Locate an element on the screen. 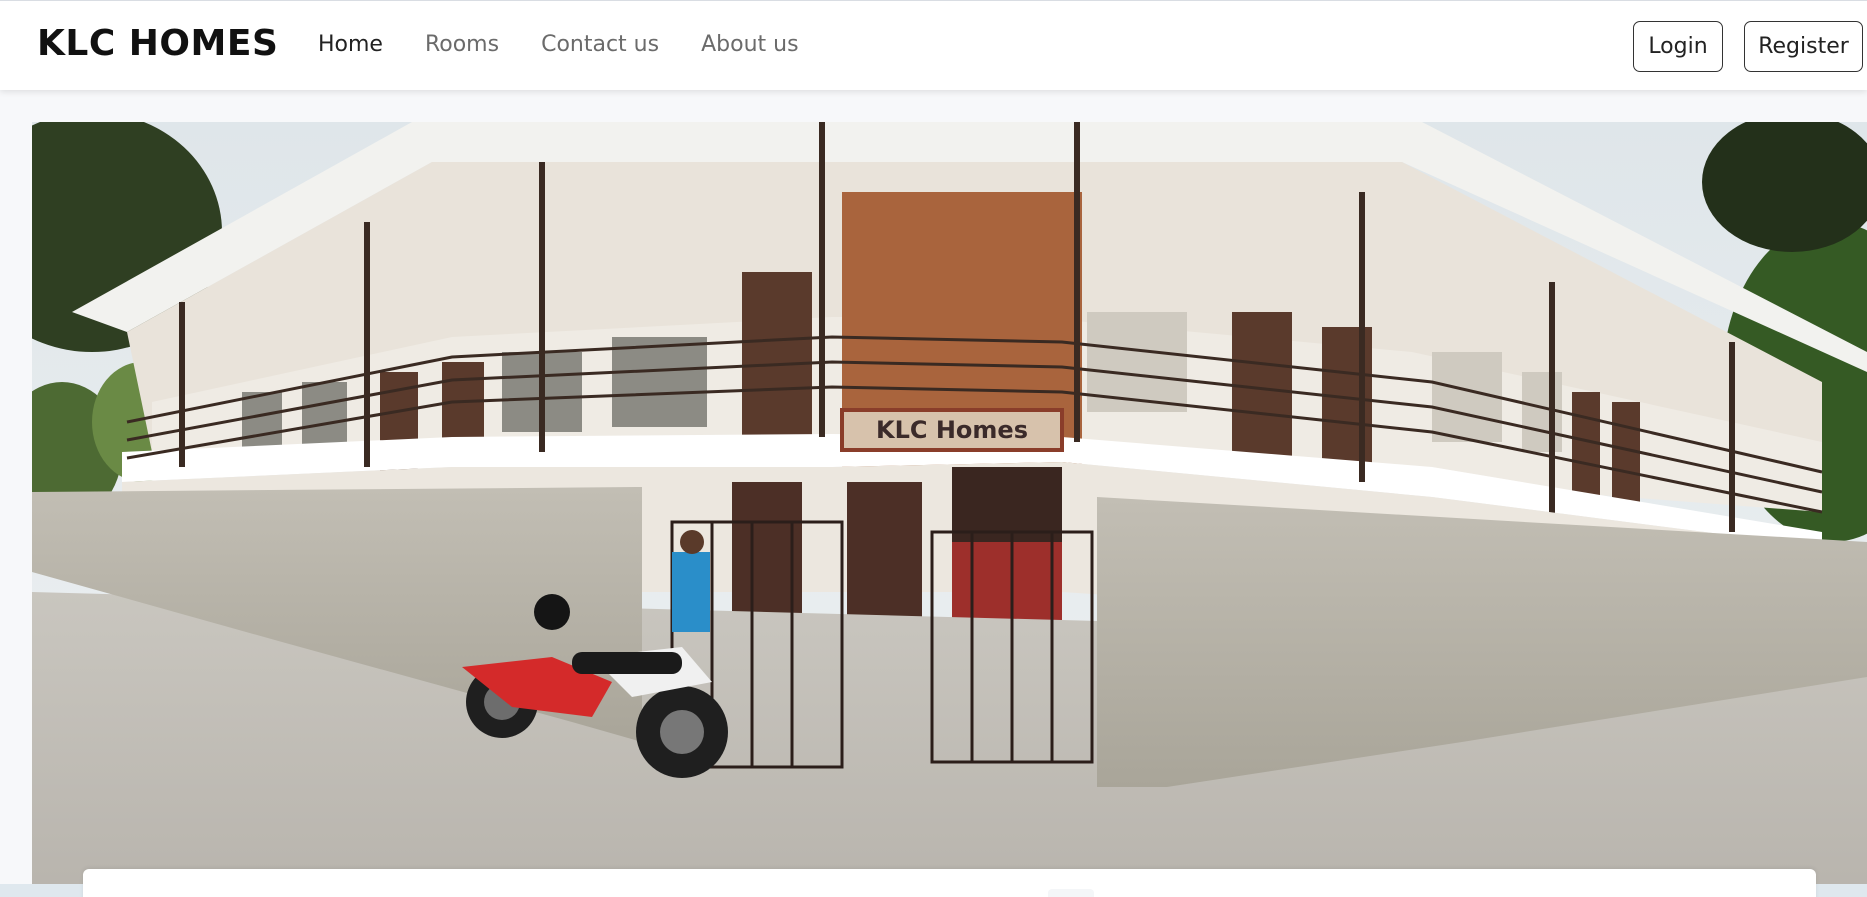 The height and width of the screenshot is (897, 1867). nav-contact-link: Contact us is located at coordinates (600, 44).